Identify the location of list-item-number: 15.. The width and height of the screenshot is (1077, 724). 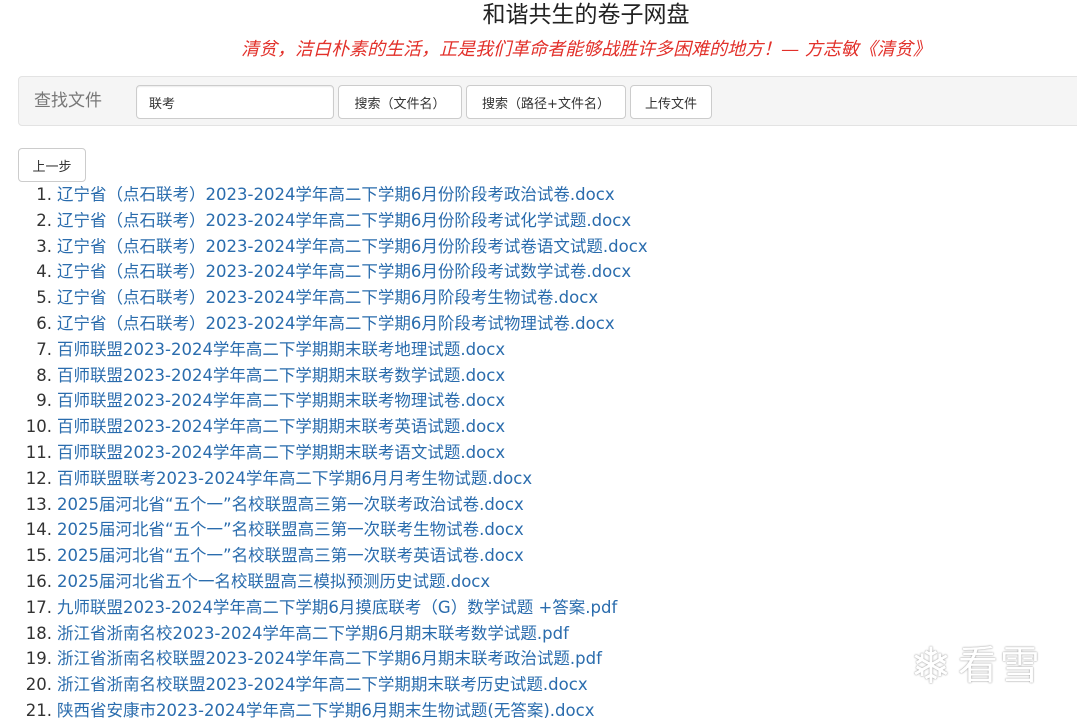
(38, 556).